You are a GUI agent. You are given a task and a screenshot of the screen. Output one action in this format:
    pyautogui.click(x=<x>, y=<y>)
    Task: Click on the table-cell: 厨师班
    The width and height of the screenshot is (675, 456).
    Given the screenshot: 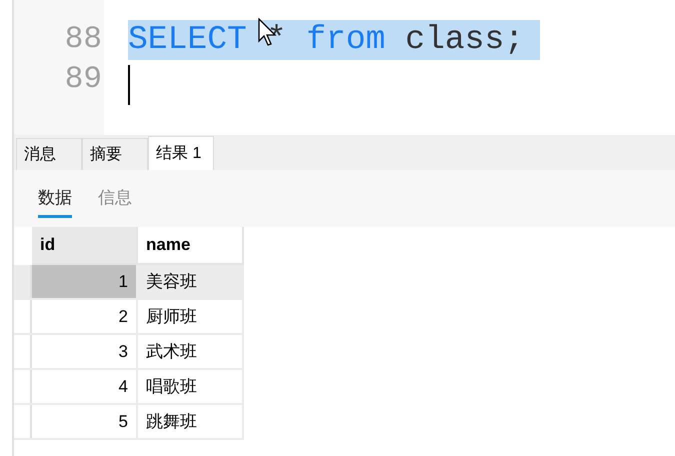 What is the action you would take?
    pyautogui.click(x=191, y=316)
    